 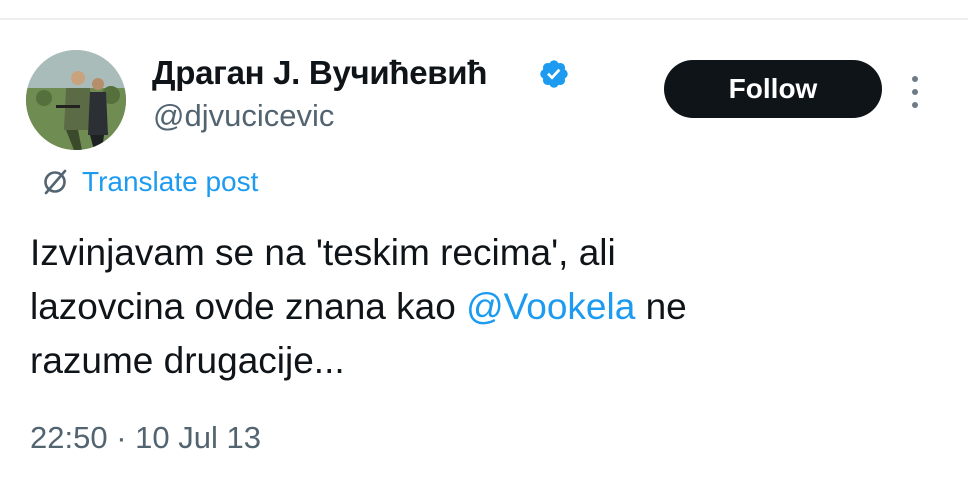 I want to click on tweet-line: lazovcina ovde znana kao @Vookela ne, so click(x=480, y=307).